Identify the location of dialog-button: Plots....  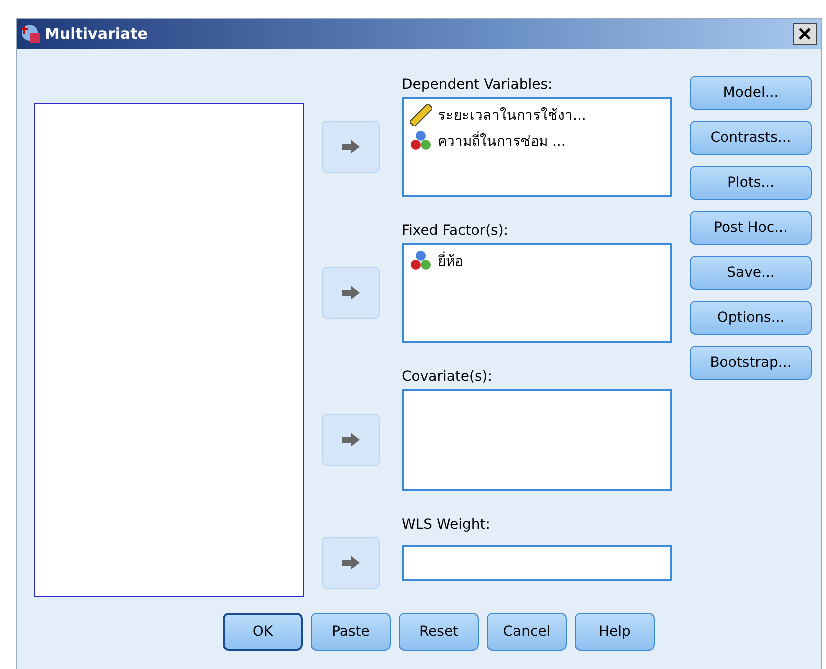
(751, 183).